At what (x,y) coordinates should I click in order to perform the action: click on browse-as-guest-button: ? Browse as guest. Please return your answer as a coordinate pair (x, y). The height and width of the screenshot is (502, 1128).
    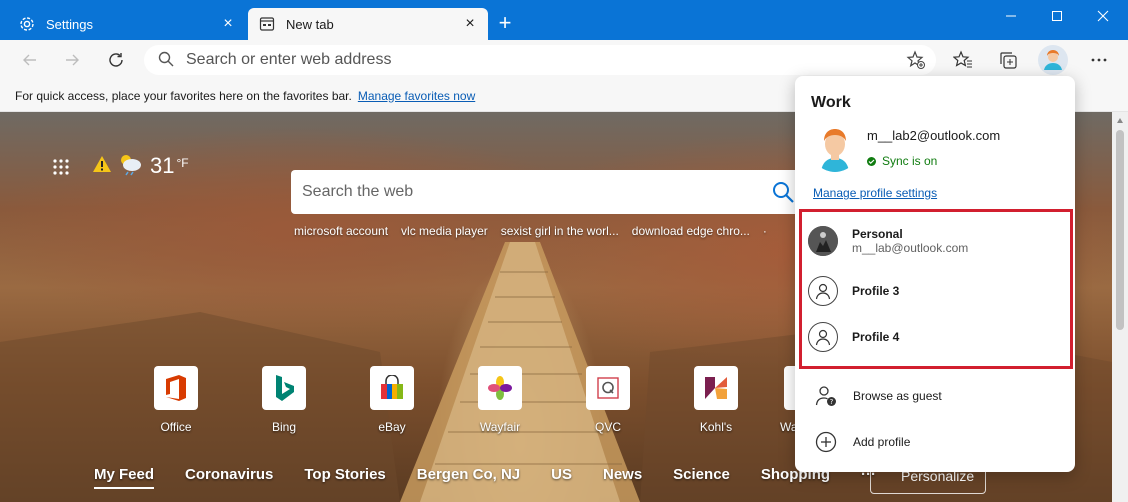
    Looking at the image, I should click on (878, 396).